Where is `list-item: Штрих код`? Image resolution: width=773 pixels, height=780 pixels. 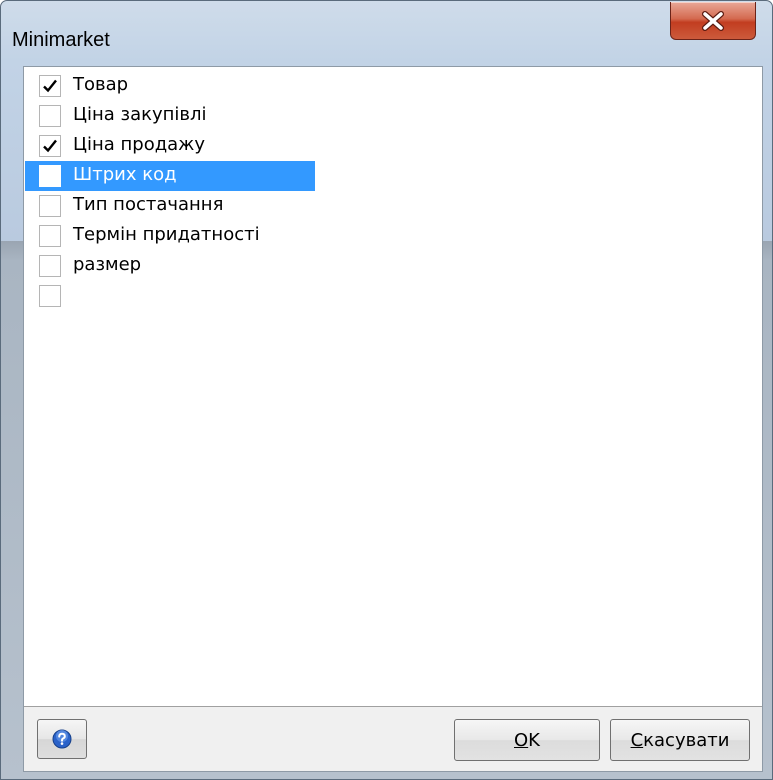 list-item: Штрих код is located at coordinates (170, 176).